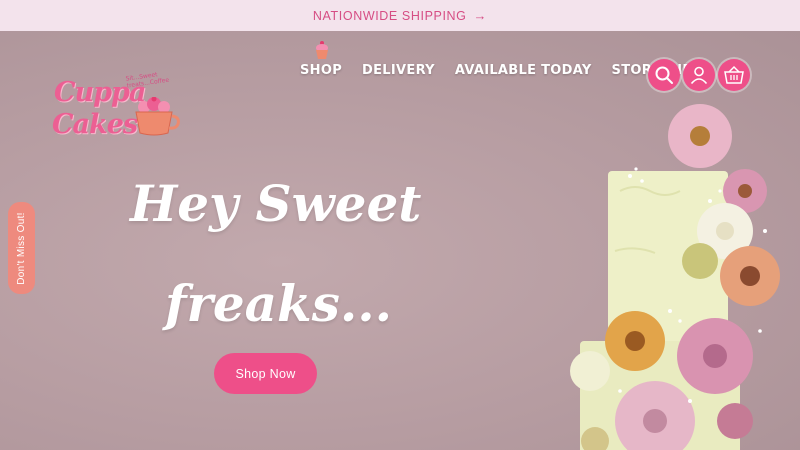  Describe the element at coordinates (157, 116) in the screenshot. I see `teacup-icon` at that location.